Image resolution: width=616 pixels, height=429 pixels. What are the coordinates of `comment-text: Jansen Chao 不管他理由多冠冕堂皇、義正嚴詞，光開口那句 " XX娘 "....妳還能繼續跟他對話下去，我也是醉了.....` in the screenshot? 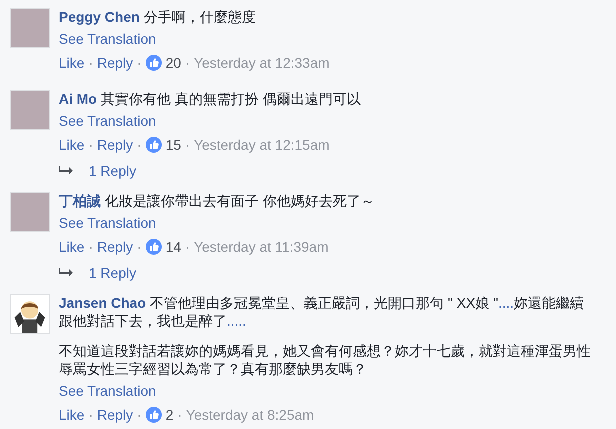 It's located at (322, 312).